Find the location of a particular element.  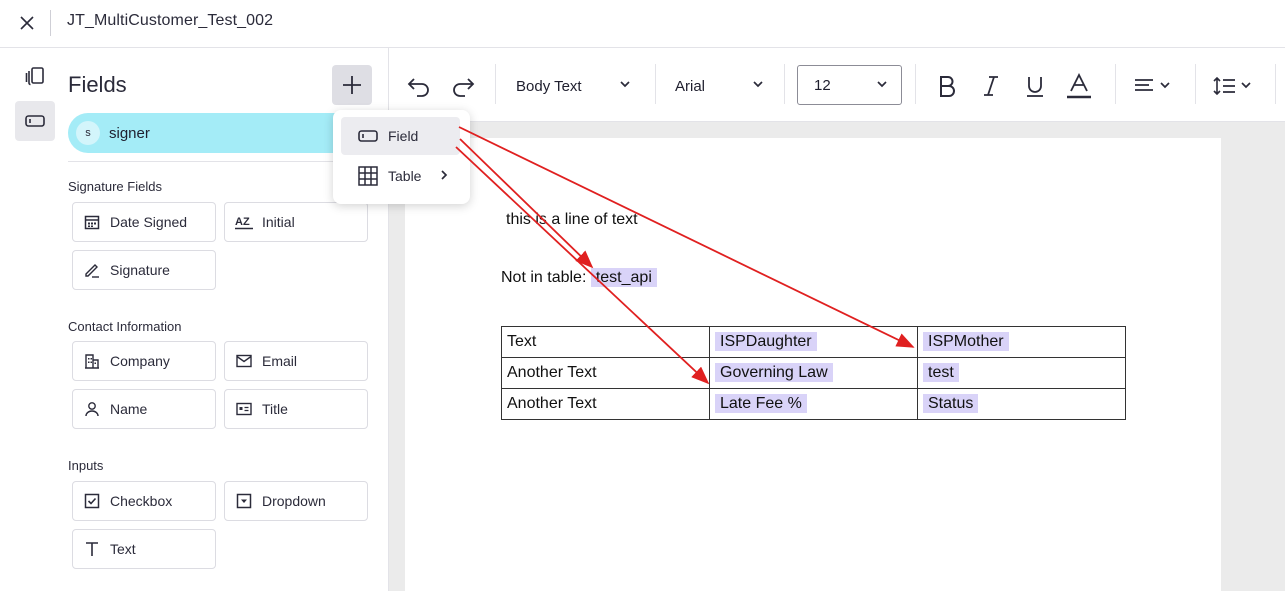

table-cell: Late Fee % is located at coordinates (813, 404).